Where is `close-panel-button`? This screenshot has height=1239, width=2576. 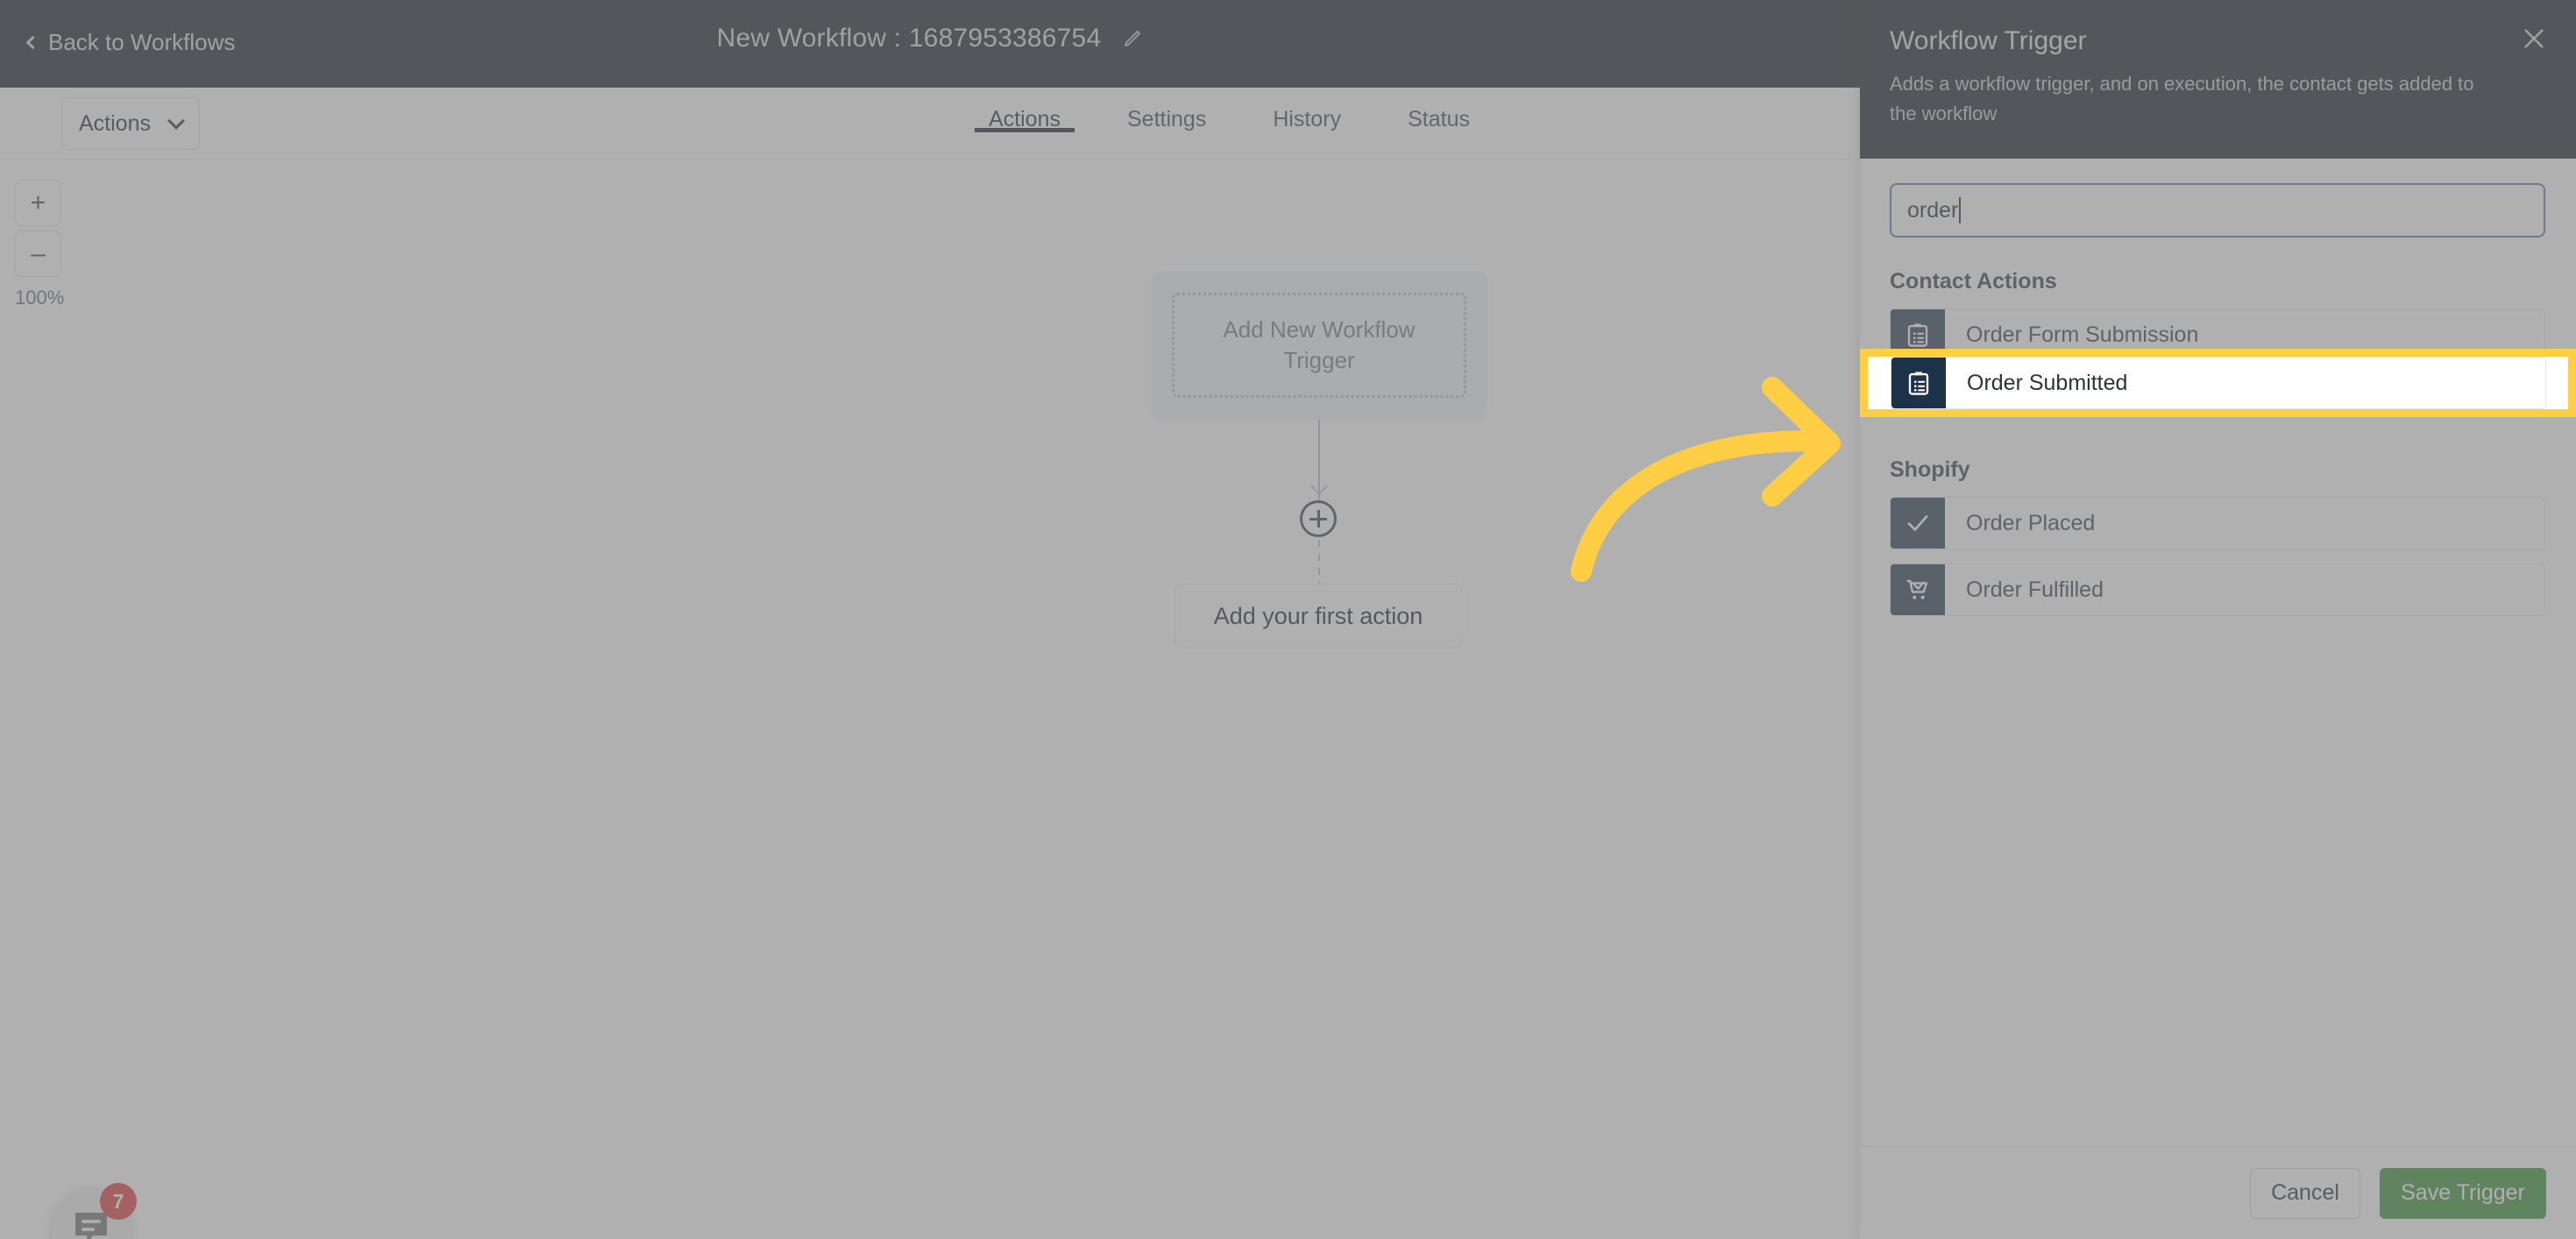
close-panel-button is located at coordinates (2534, 38).